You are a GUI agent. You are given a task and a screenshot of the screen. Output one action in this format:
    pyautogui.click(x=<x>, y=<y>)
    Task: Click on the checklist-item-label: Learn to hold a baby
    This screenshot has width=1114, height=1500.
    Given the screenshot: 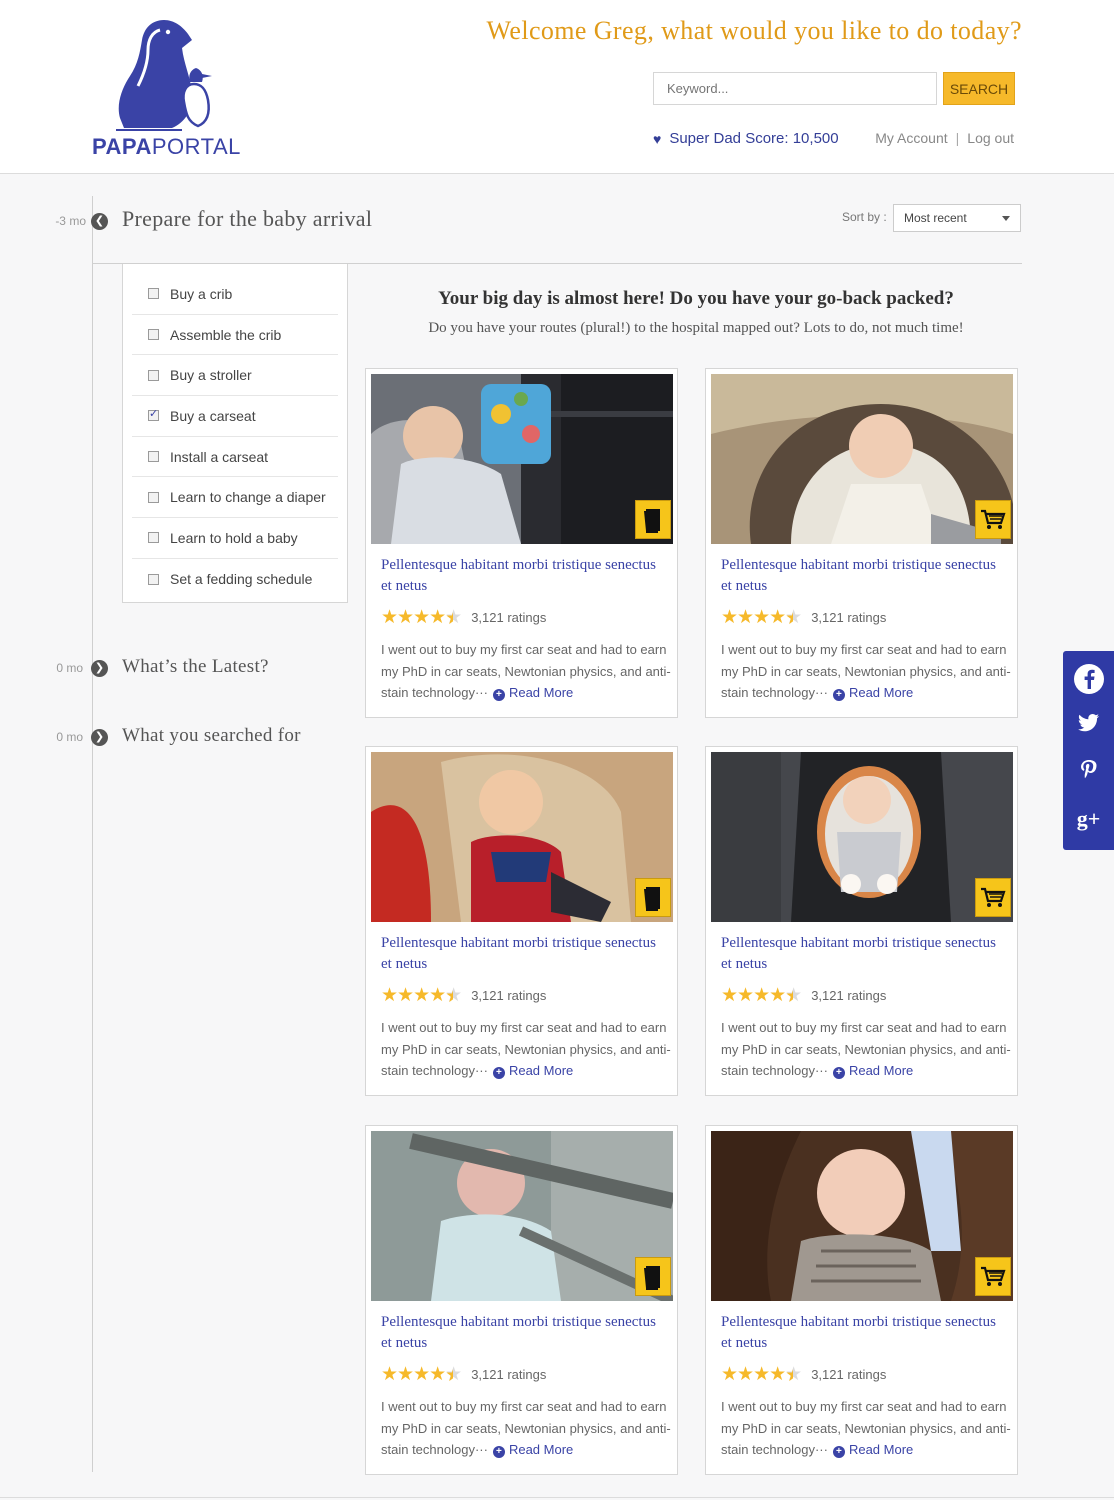 What is the action you would take?
    pyautogui.click(x=234, y=537)
    